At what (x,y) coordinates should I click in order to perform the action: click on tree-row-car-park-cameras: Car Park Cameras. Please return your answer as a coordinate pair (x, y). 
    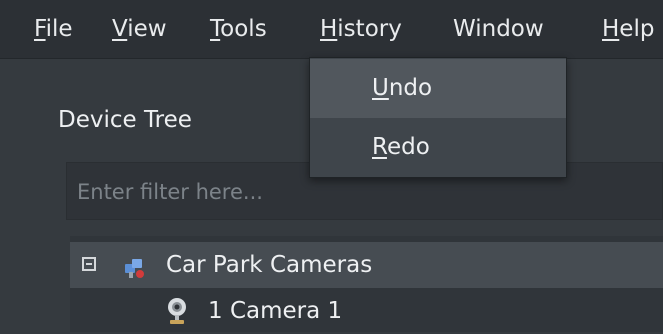
    Looking at the image, I should click on (366, 265).